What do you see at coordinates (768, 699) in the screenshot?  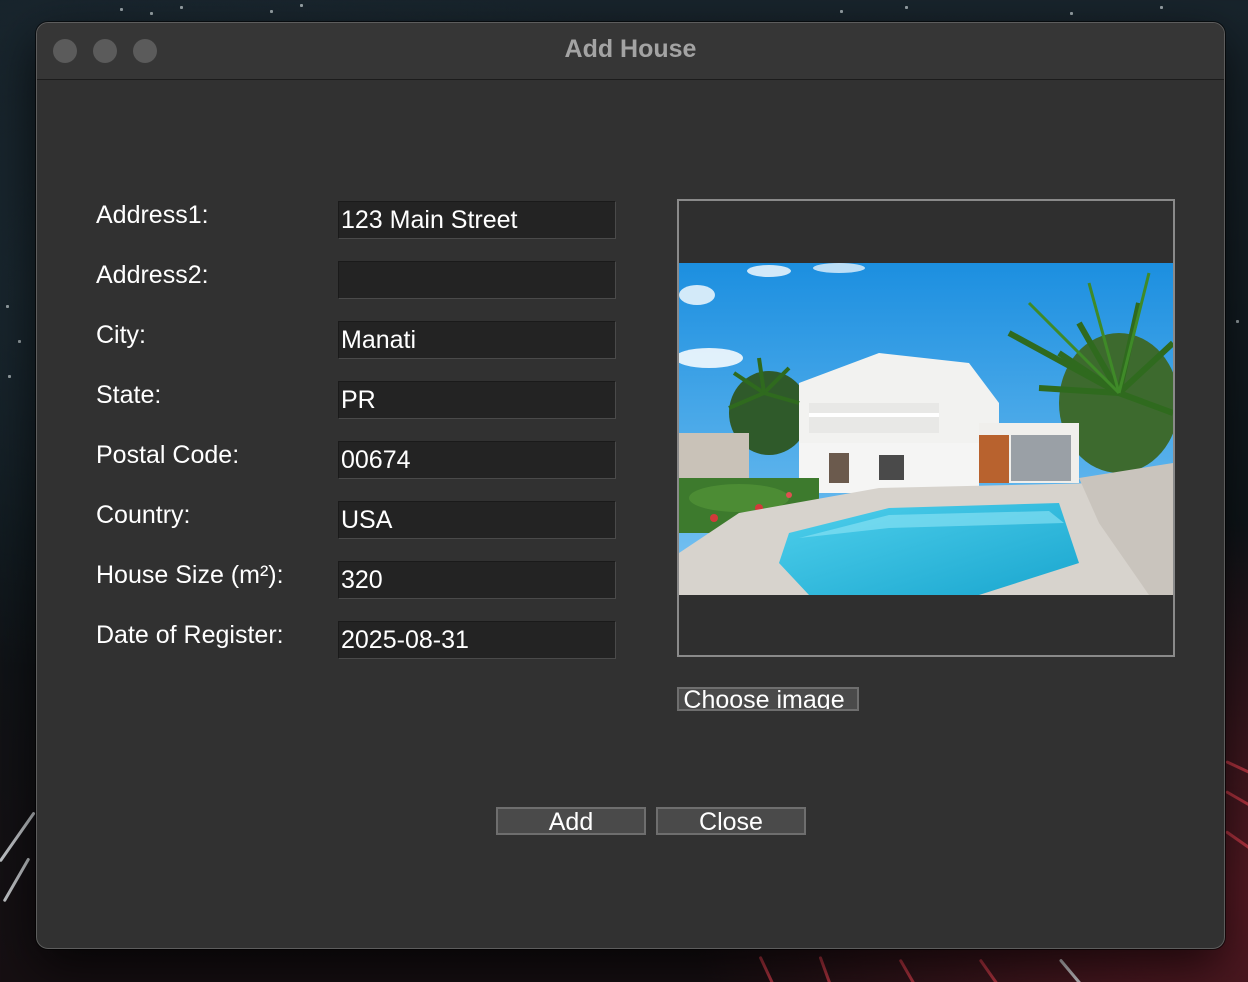 I see `choose-image-button: Choose image` at bounding box center [768, 699].